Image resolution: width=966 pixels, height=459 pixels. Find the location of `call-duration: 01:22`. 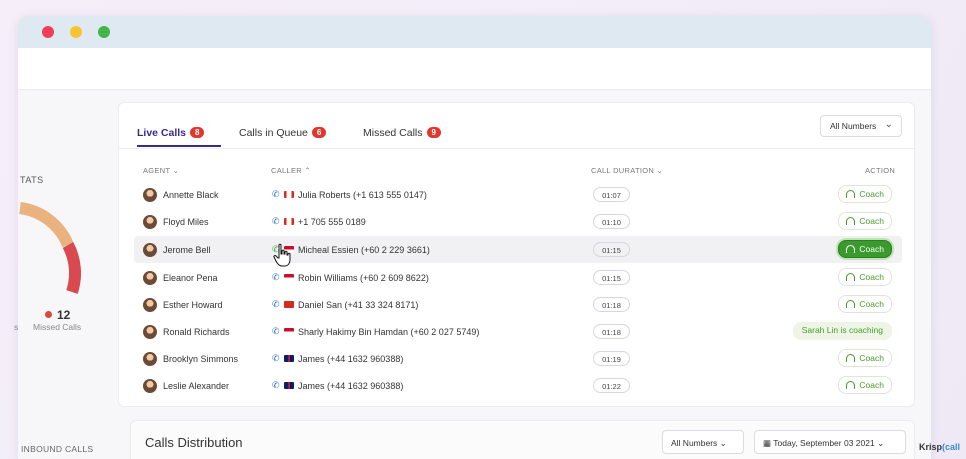

call-duration: 01:22 is located at coordinates (611, 385).